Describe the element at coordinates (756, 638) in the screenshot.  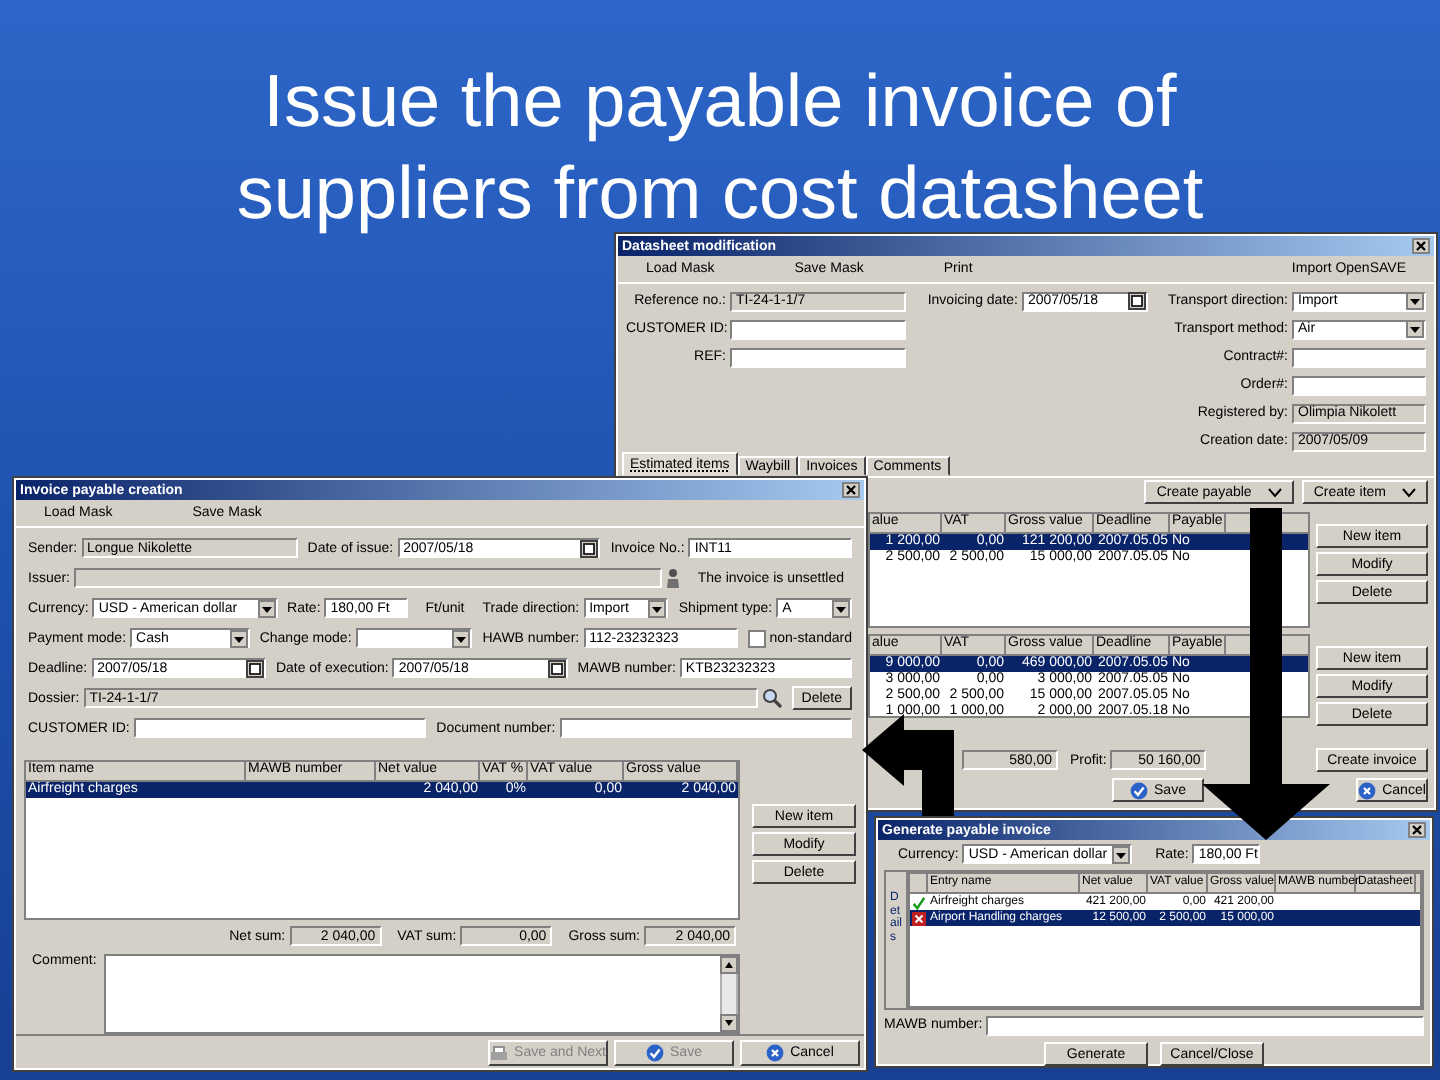
I see `checkbox` at that location.